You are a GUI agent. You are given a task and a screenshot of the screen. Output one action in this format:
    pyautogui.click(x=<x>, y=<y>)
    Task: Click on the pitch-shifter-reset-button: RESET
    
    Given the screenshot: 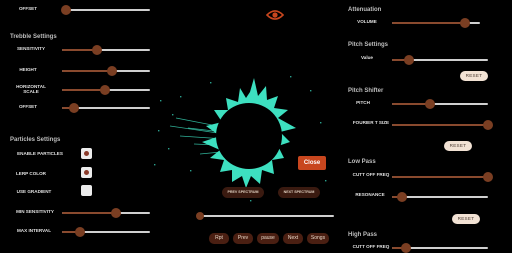 What is the action you would take?
    pyautogui.click(x=458, y=146)
    